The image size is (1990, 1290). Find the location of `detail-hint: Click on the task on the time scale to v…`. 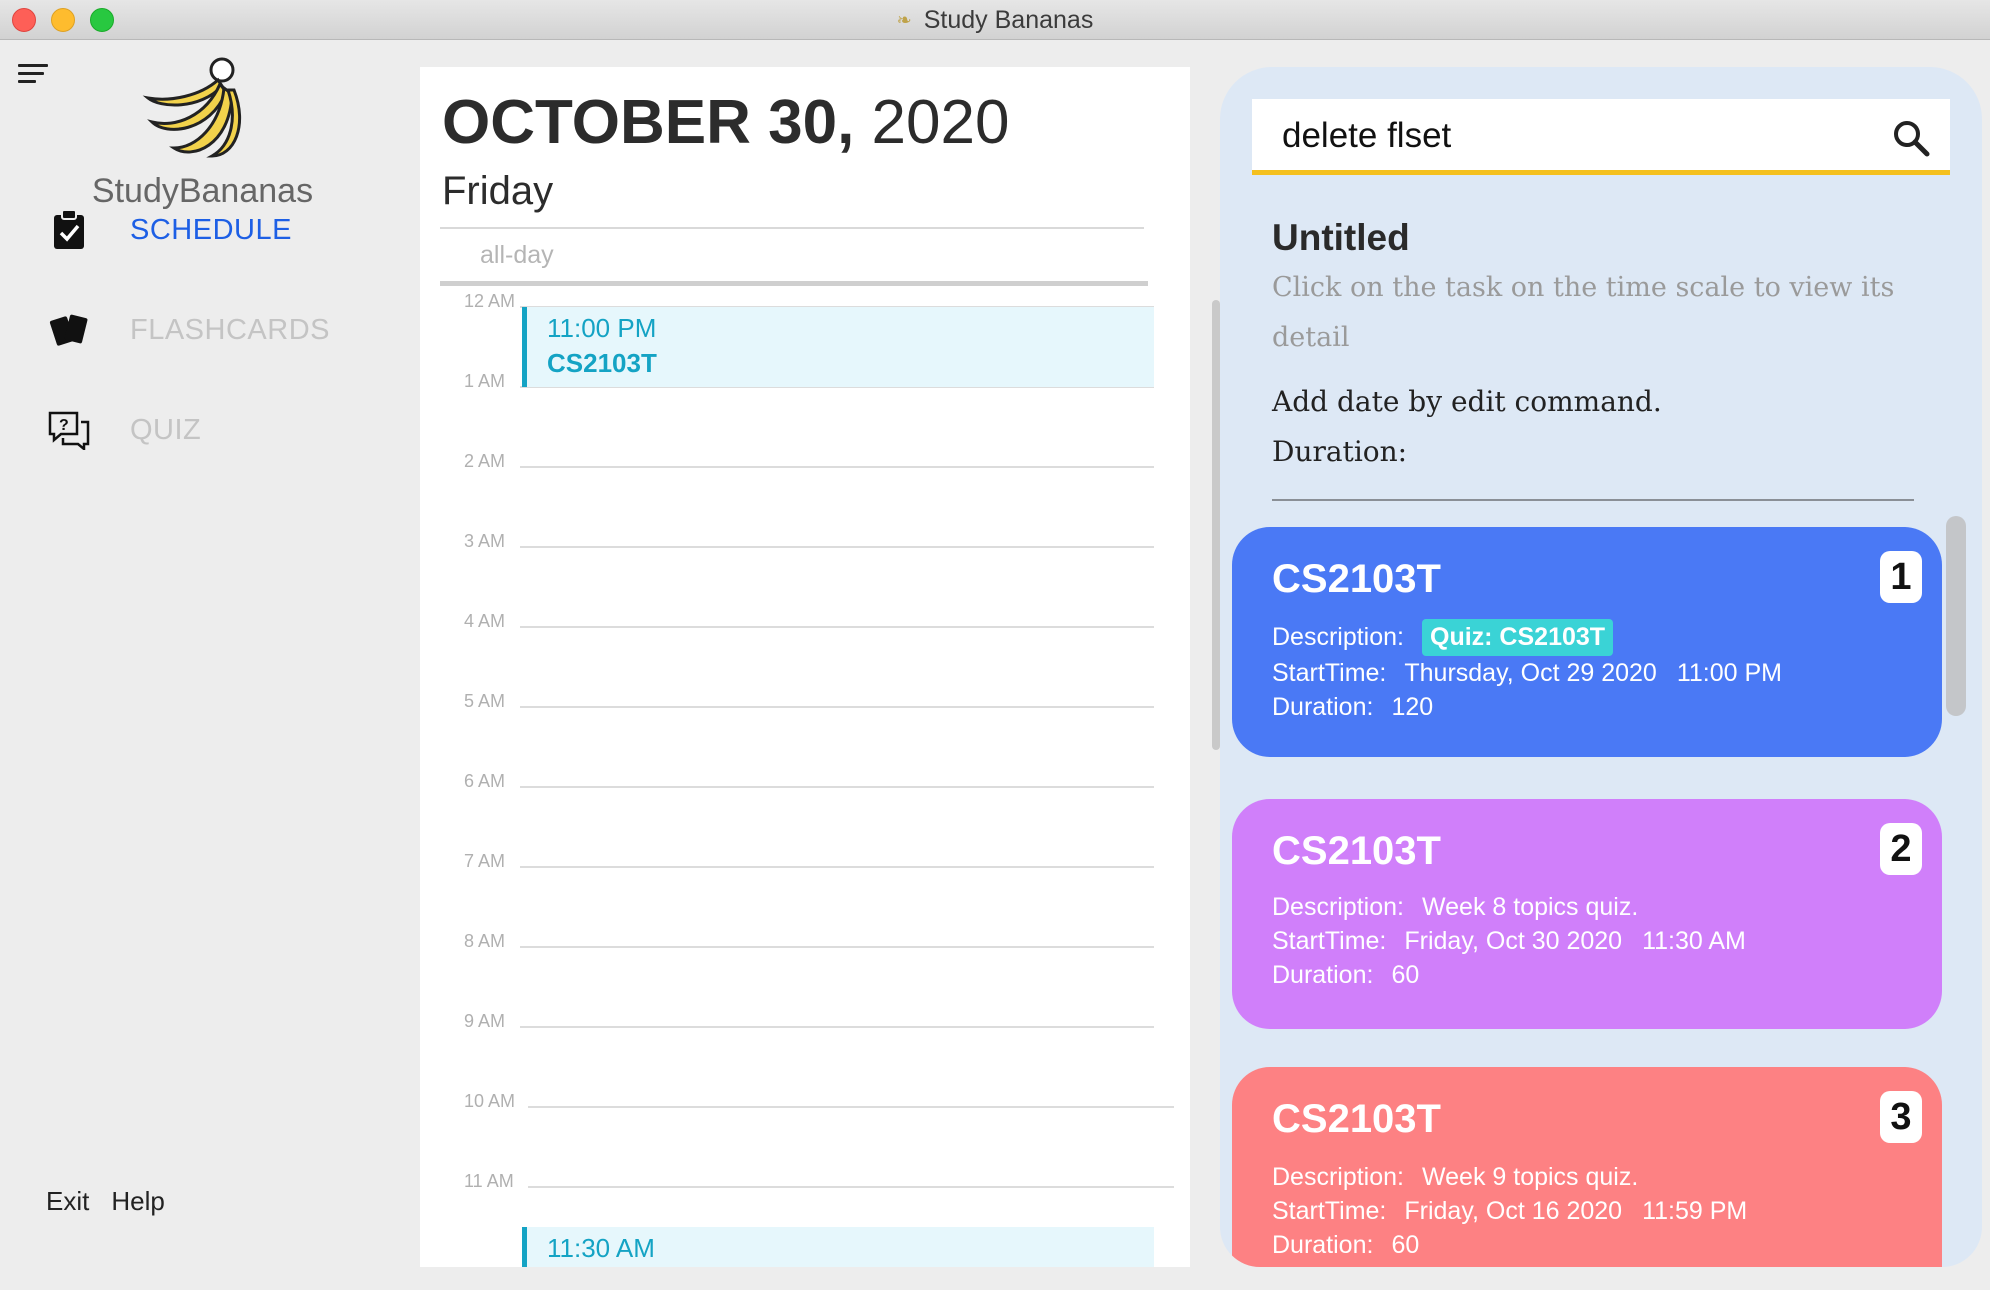

detail-hint: Click on the task on the time scale to v… is located at coordinates (1583, 312).